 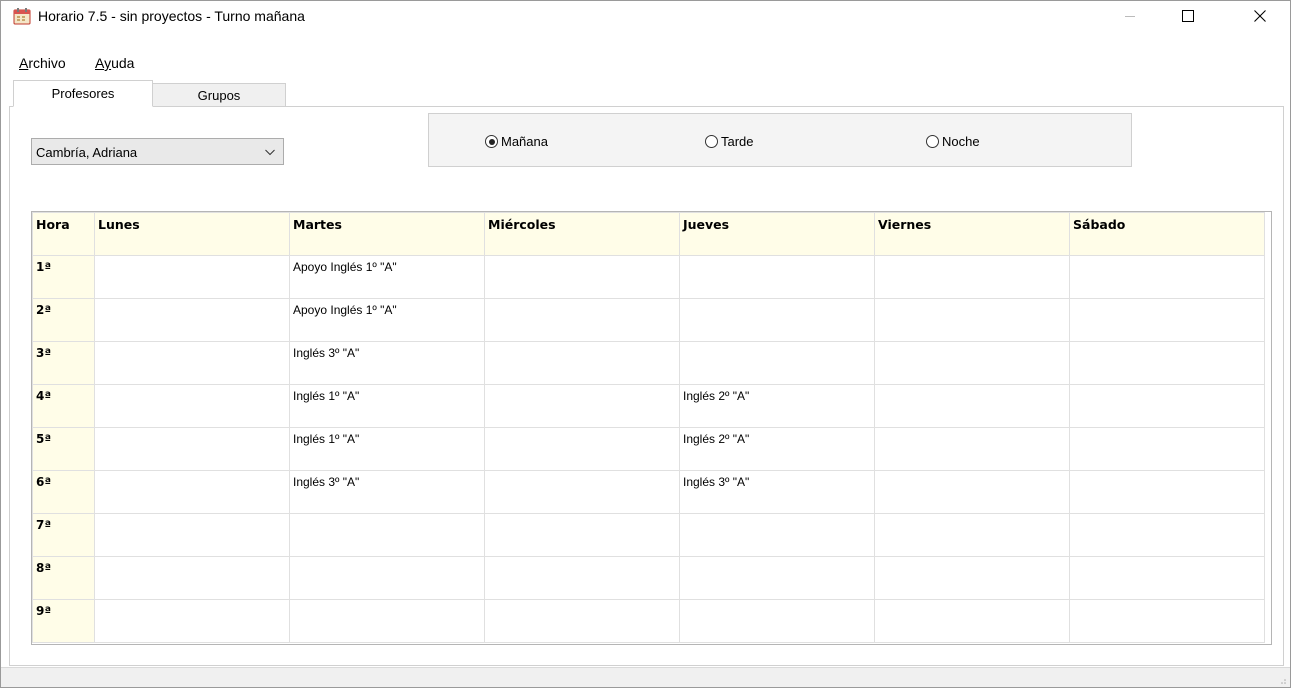 I want to click on minimize-button, so click(x=1130, y=16).